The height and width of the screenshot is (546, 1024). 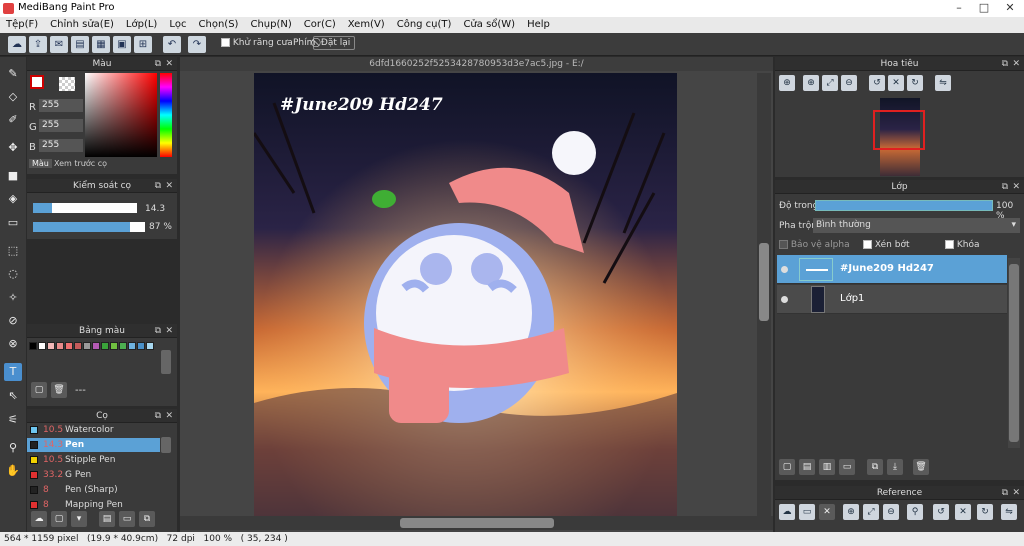 I want to click on gradient-tool-icon: ▭, so click(x=13, y=223).